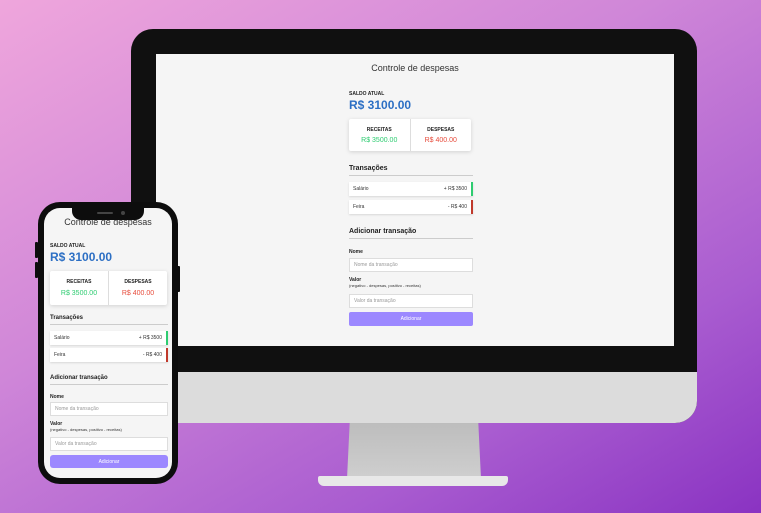 This screenshot has width=761, height=513. I want to click on monitor-chin, so click(414, 397).